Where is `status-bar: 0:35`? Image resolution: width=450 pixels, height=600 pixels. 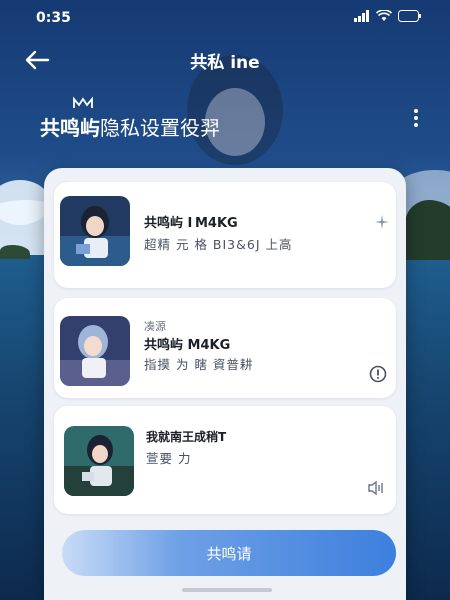
status-bar: 0:35 is located at coordinates (225, 18).